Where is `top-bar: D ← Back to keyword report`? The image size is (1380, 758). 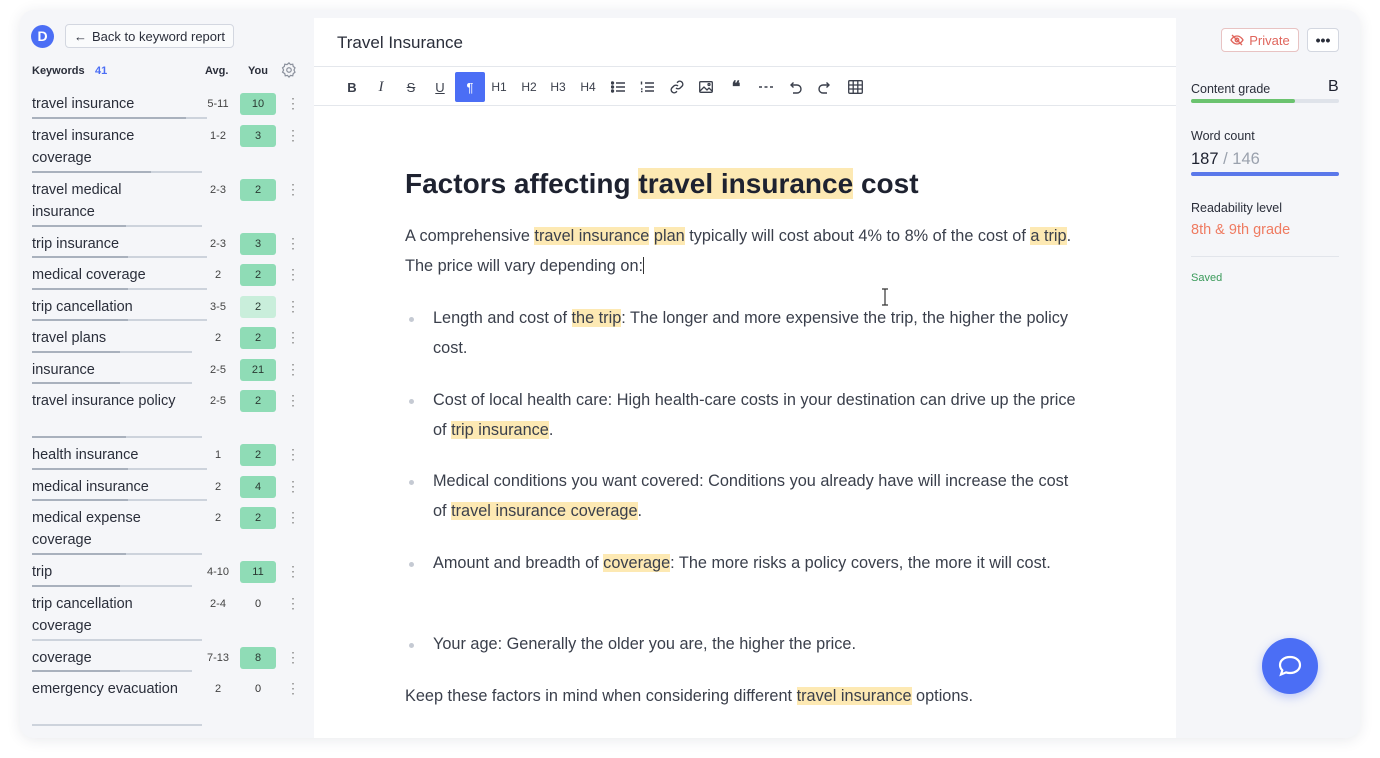 top-bar: D ← Back to keyword report is located at coordinates (132, 36).